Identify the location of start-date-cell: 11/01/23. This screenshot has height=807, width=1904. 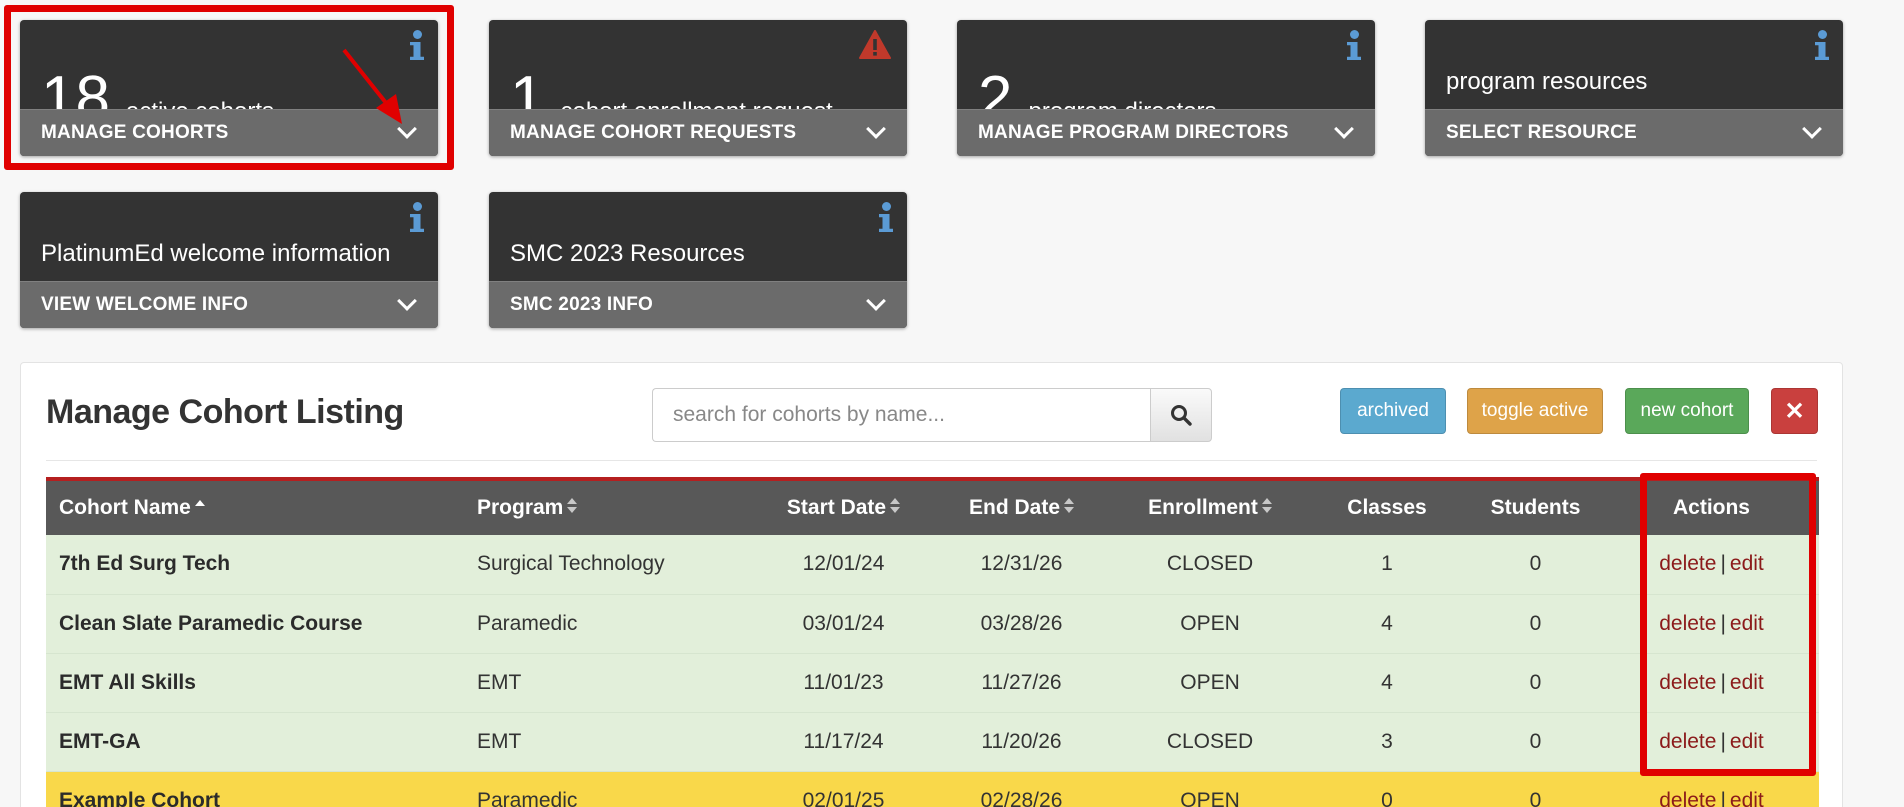
(843, 683).